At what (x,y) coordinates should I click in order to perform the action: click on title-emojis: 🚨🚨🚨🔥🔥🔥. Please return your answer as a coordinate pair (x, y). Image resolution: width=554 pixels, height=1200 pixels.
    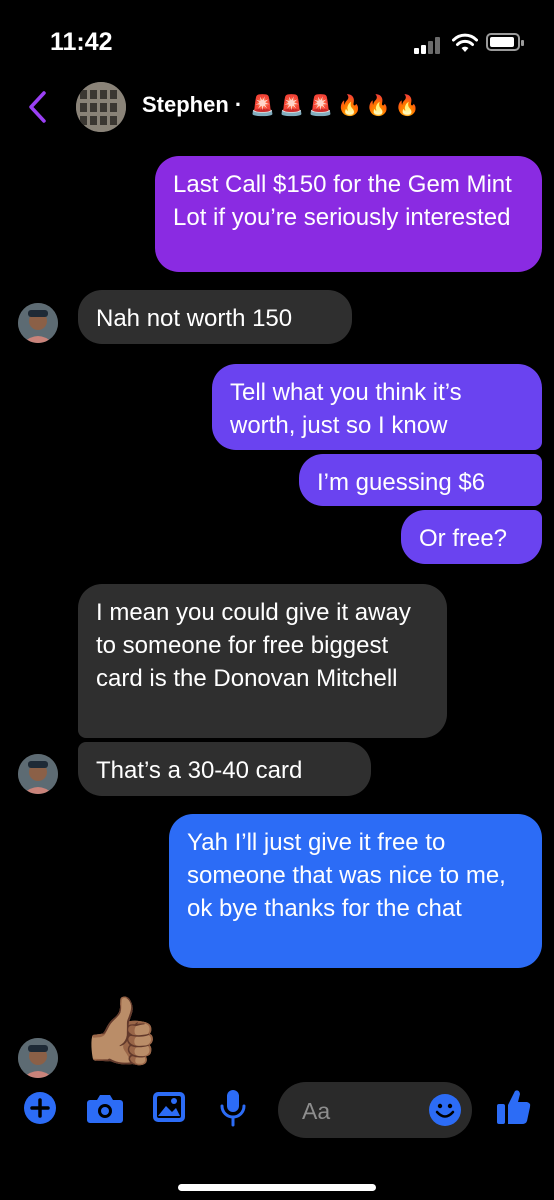
    Looking at the image, I should click on (337, 106).